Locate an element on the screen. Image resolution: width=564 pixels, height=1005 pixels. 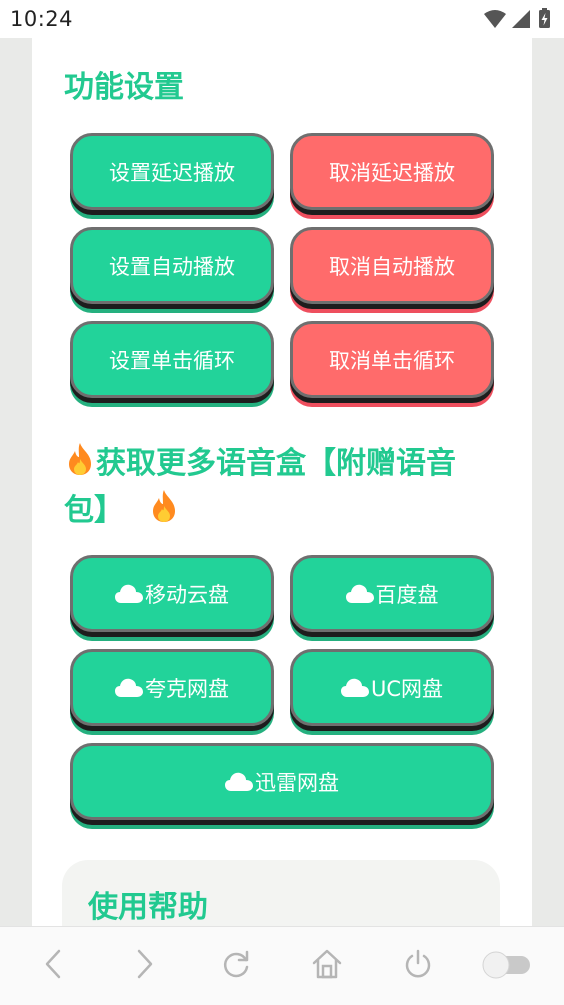
status-time: 10:24 is located at coordinates (42, 19).